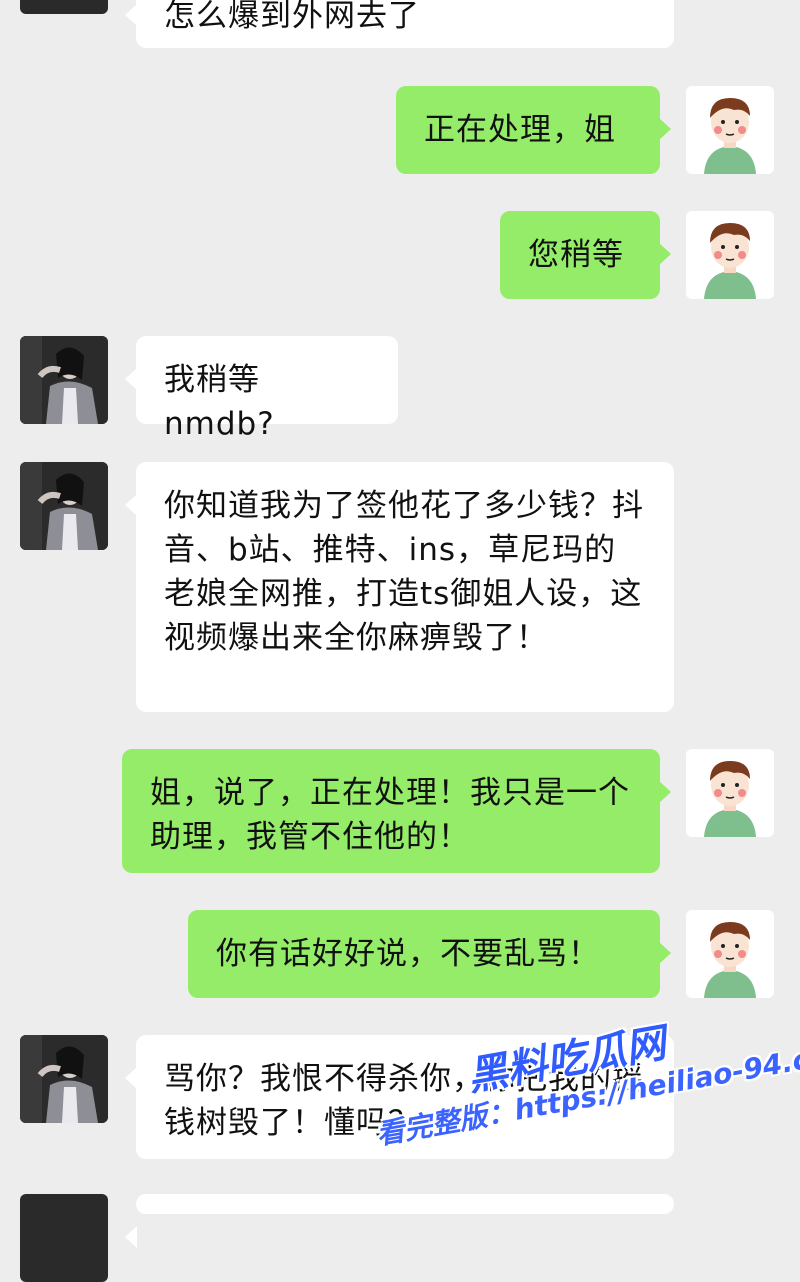  I want to click on message-text: 骂你？我恨不得杀你，你把我的摇钱树毁了！懂吗？, so click(404, 1101).